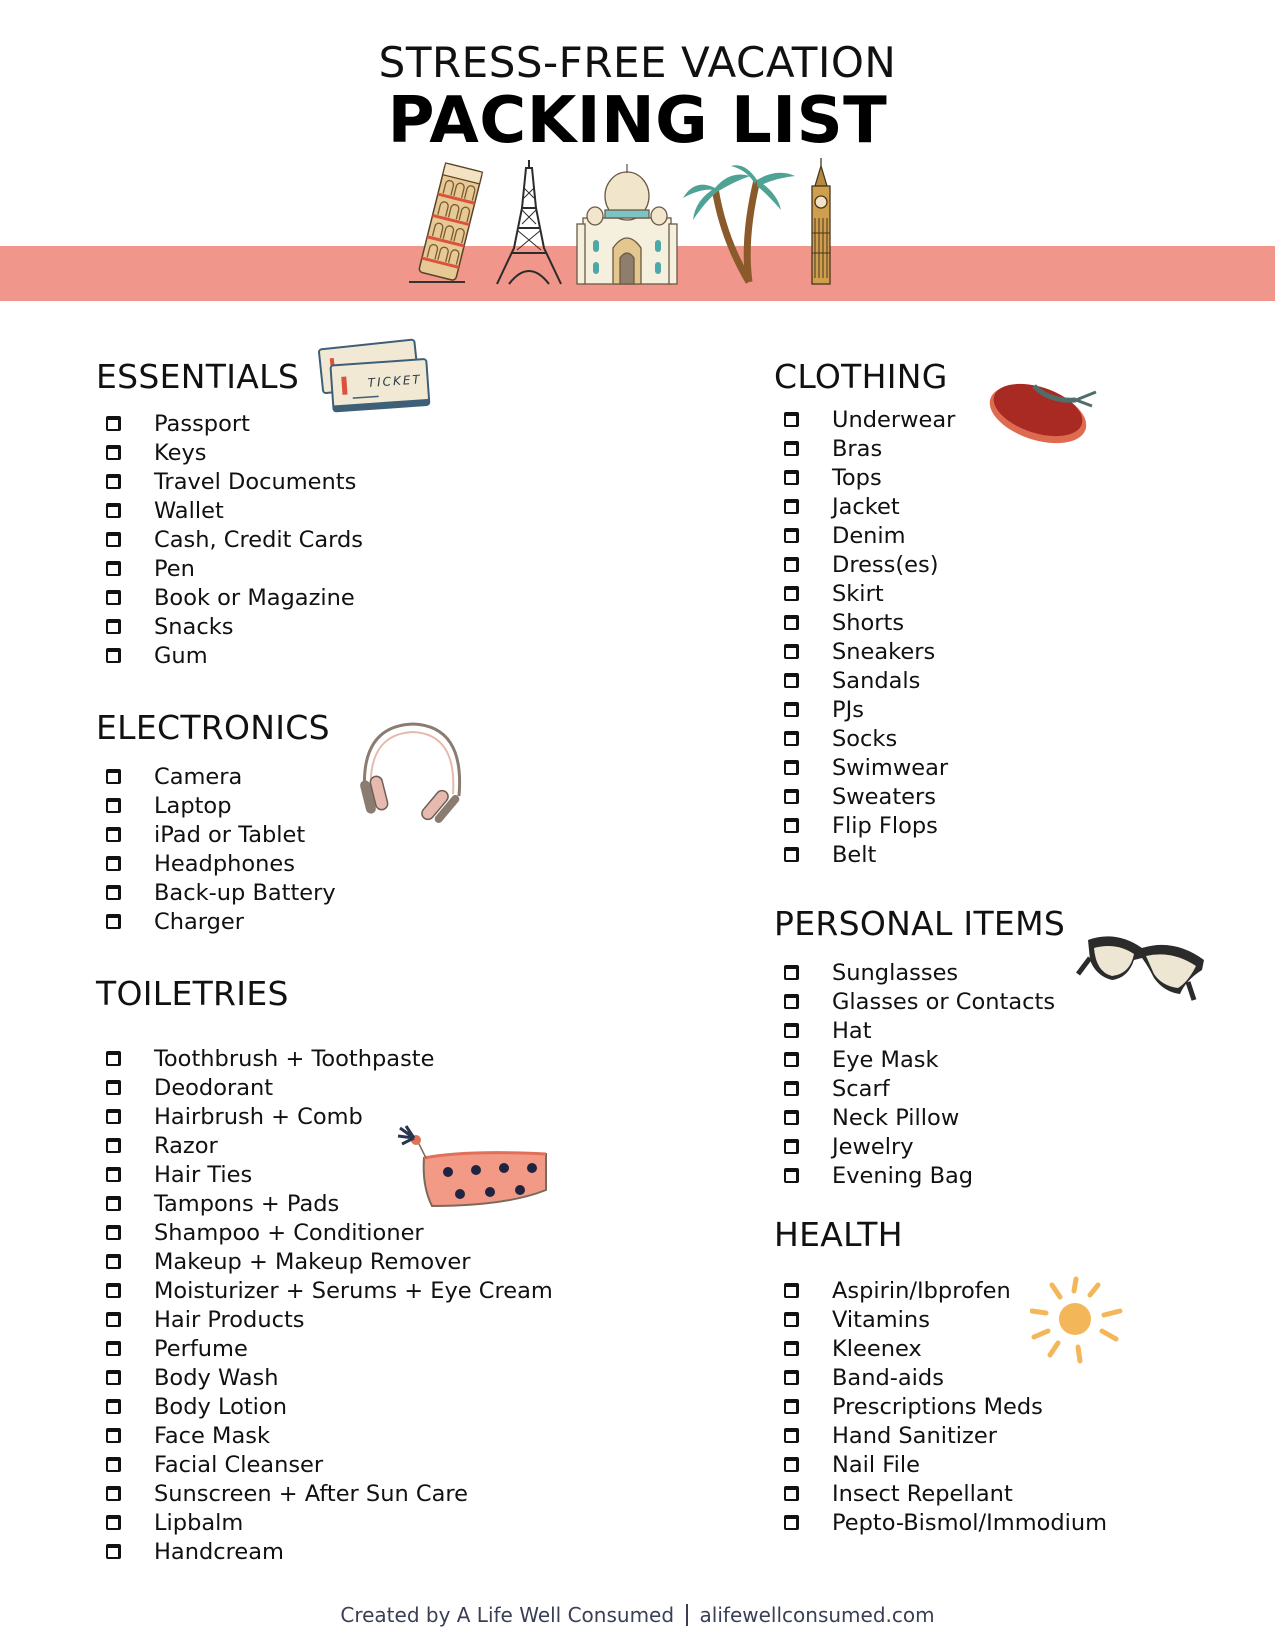  Describe the element at coordinates (919, 1175) in the screenshot. I see `checklist-item: Evening Bag` at that location.